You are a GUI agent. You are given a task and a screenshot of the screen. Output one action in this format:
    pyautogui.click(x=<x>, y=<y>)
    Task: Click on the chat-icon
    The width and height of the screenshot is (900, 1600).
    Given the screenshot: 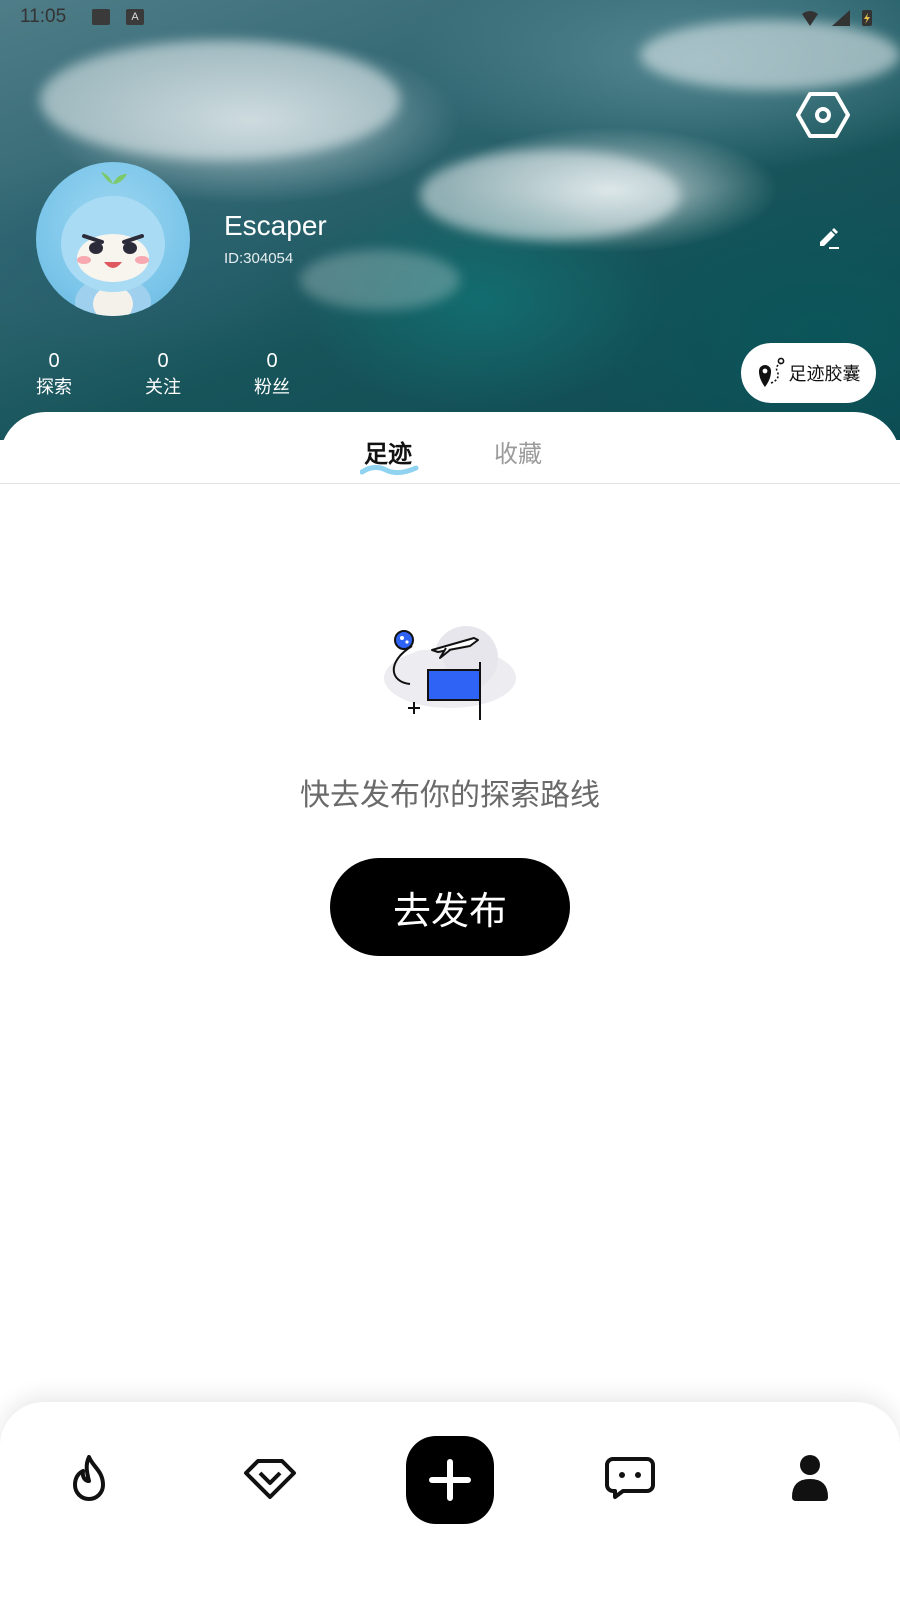 What is the action you would take?
    pyautogui.click(x=630, y=1478)
    